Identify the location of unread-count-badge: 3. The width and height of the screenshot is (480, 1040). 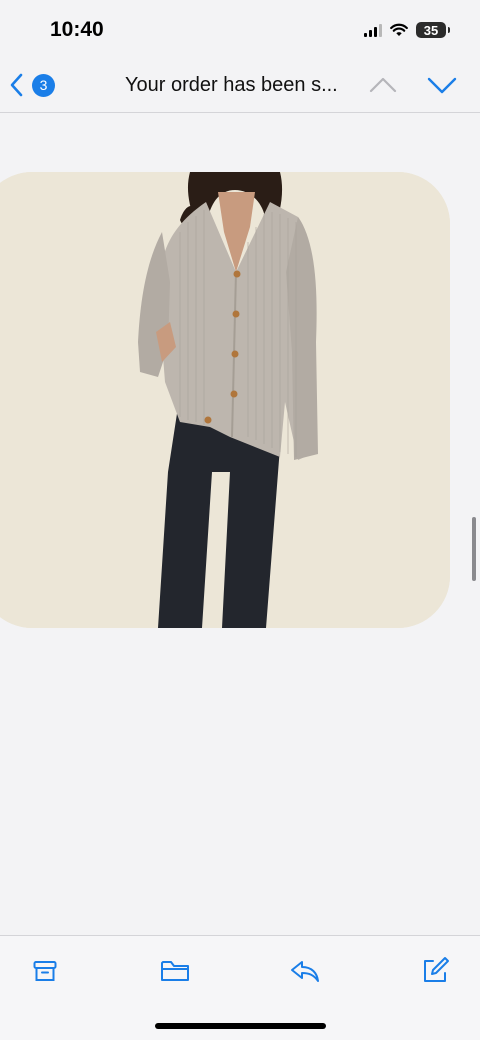
(43, 85).